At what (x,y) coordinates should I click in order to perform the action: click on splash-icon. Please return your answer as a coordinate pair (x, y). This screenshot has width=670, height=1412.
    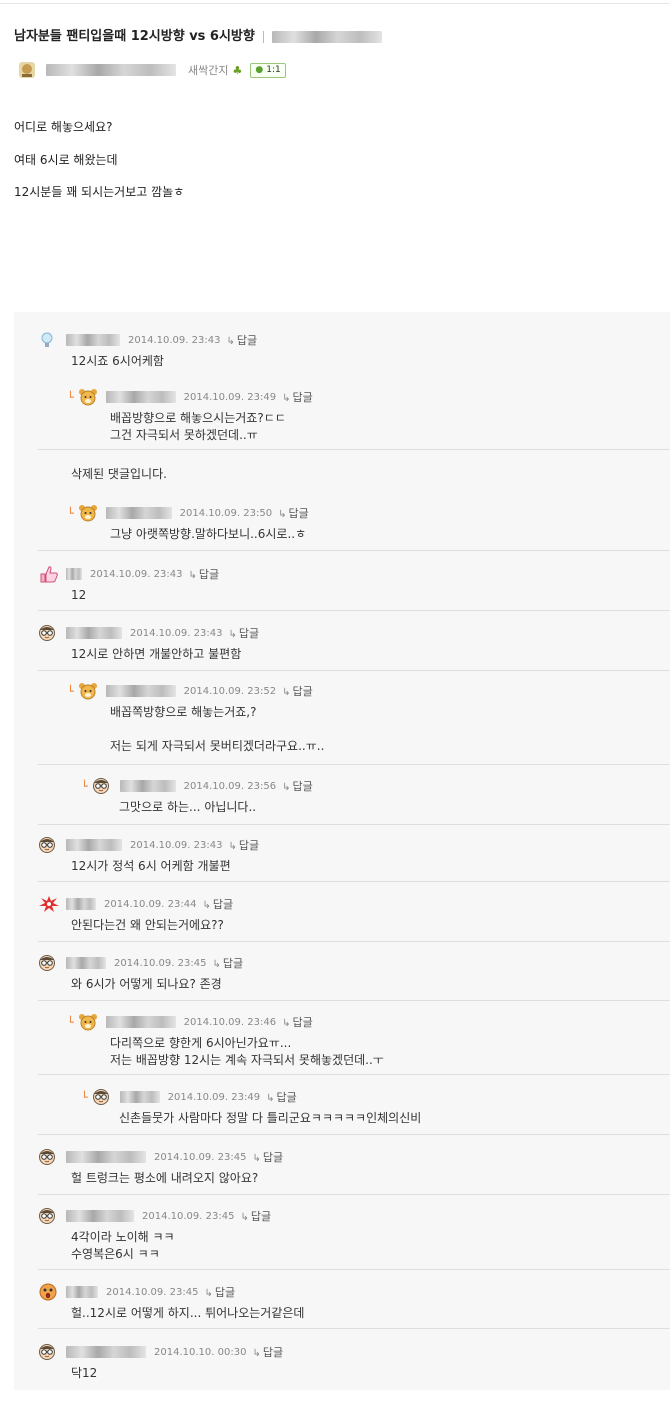
    Looking at the image, I should click on (48, 904).